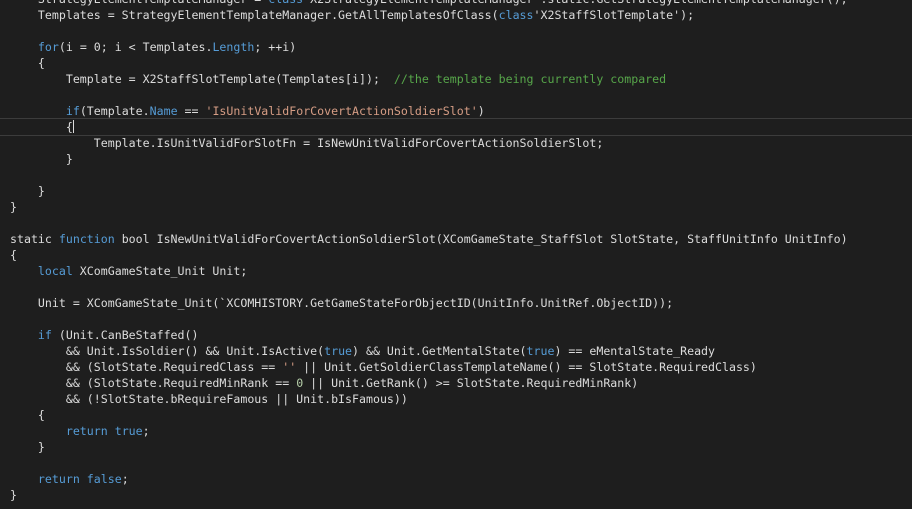  Describe the element at coordinates (191, 111) in the screenshot. I see `code-token: ==` at that location.